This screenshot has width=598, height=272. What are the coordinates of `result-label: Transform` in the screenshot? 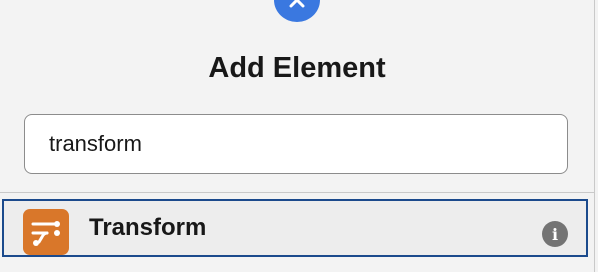 It's located at (148, 227).